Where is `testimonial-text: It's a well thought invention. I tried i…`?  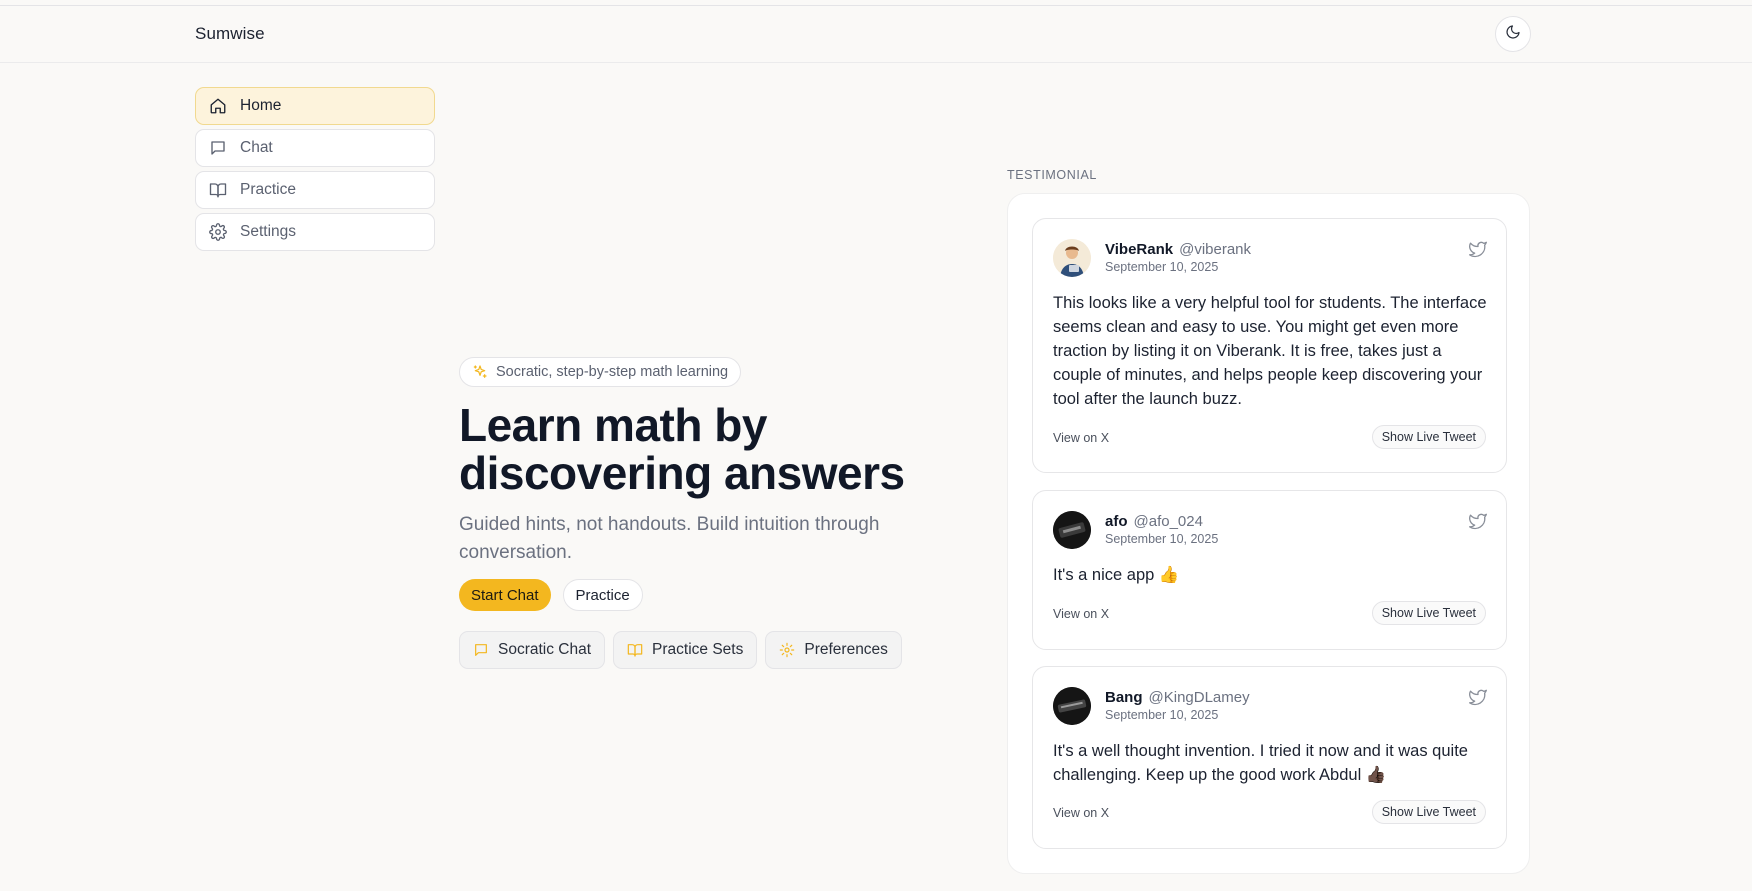
testimonial-text: It's a well thought invention. I tried i… is located at coordinates (1260, 763).